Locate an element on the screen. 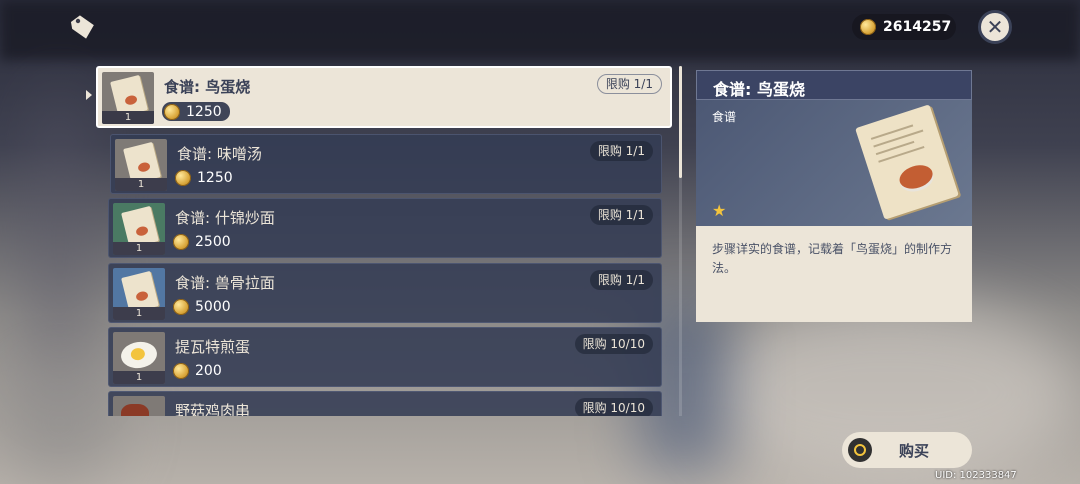 This screenshot has height=484, width=1080. detail-category: 食谱 is located at coordinates (724, 117).